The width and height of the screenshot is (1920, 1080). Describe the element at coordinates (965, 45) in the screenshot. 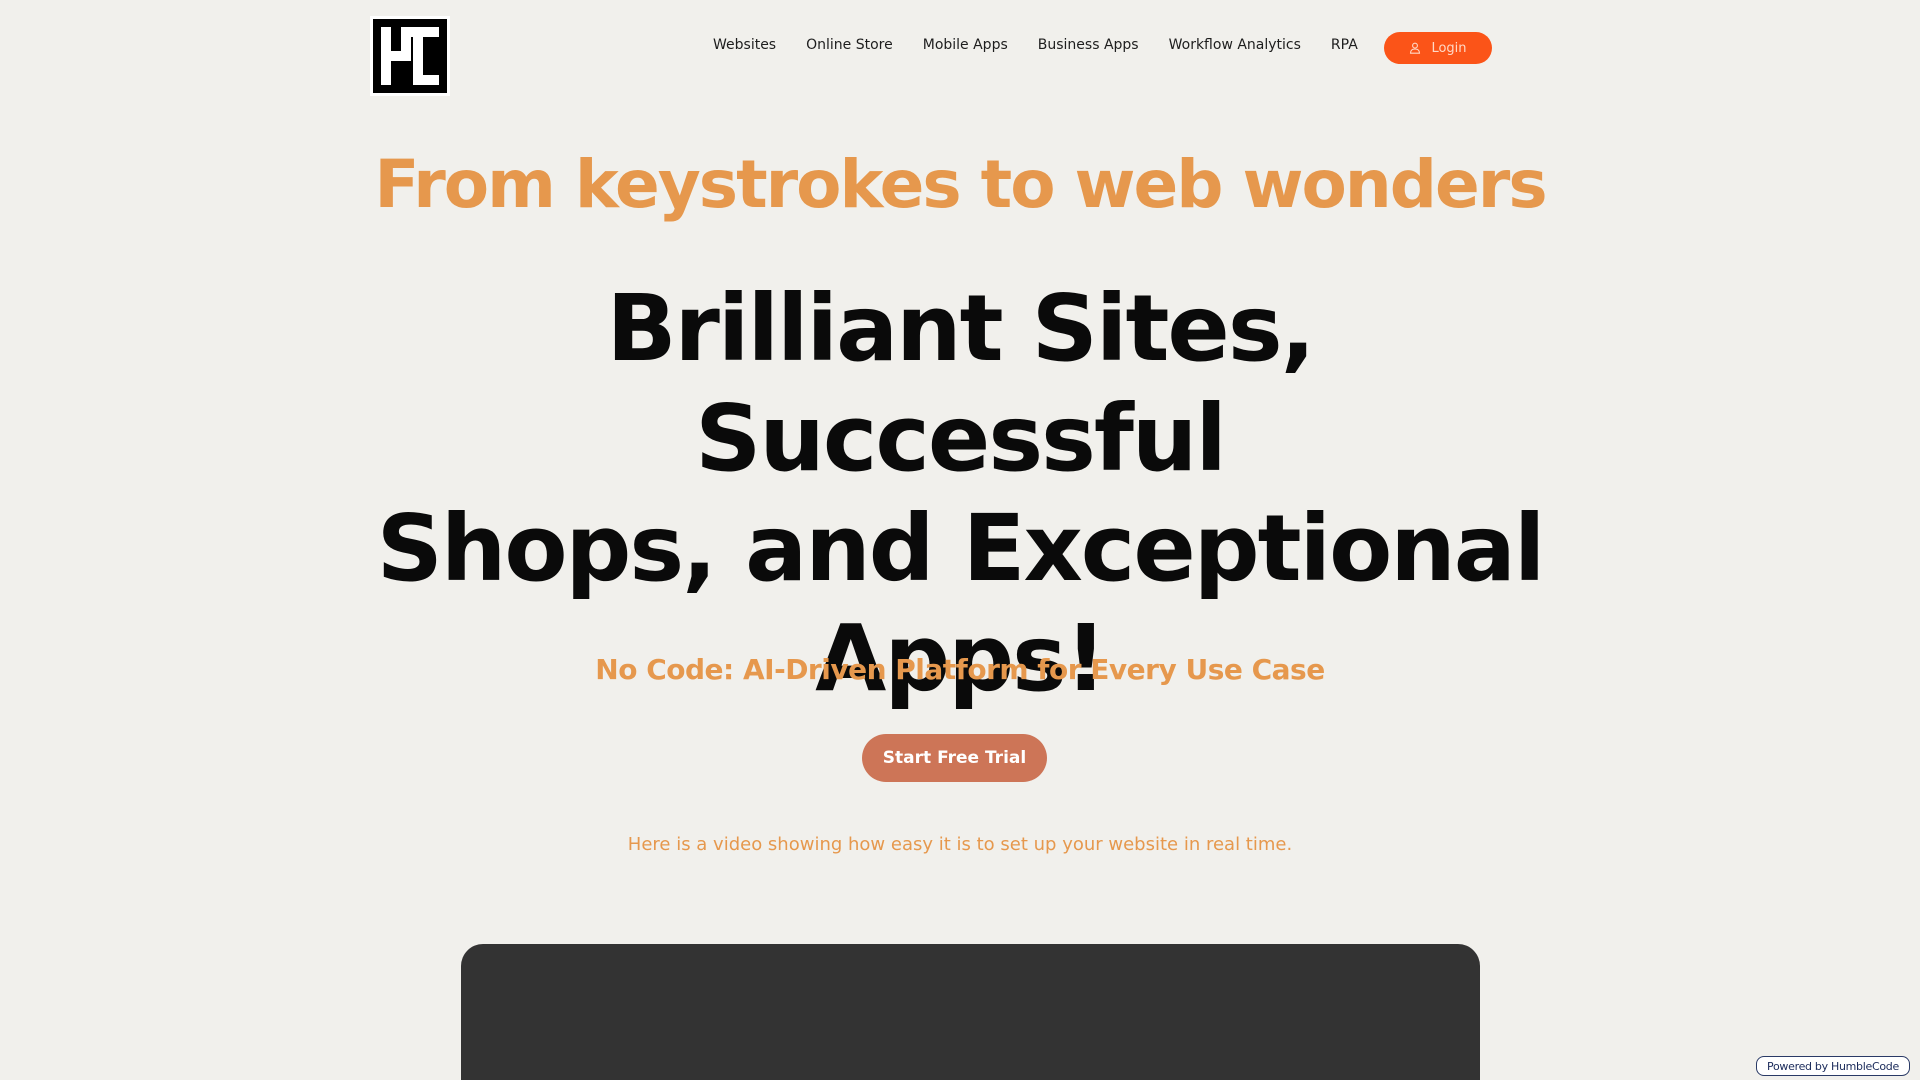

I see `nav-item-mobile-apps: Mobile Apps` at that location.